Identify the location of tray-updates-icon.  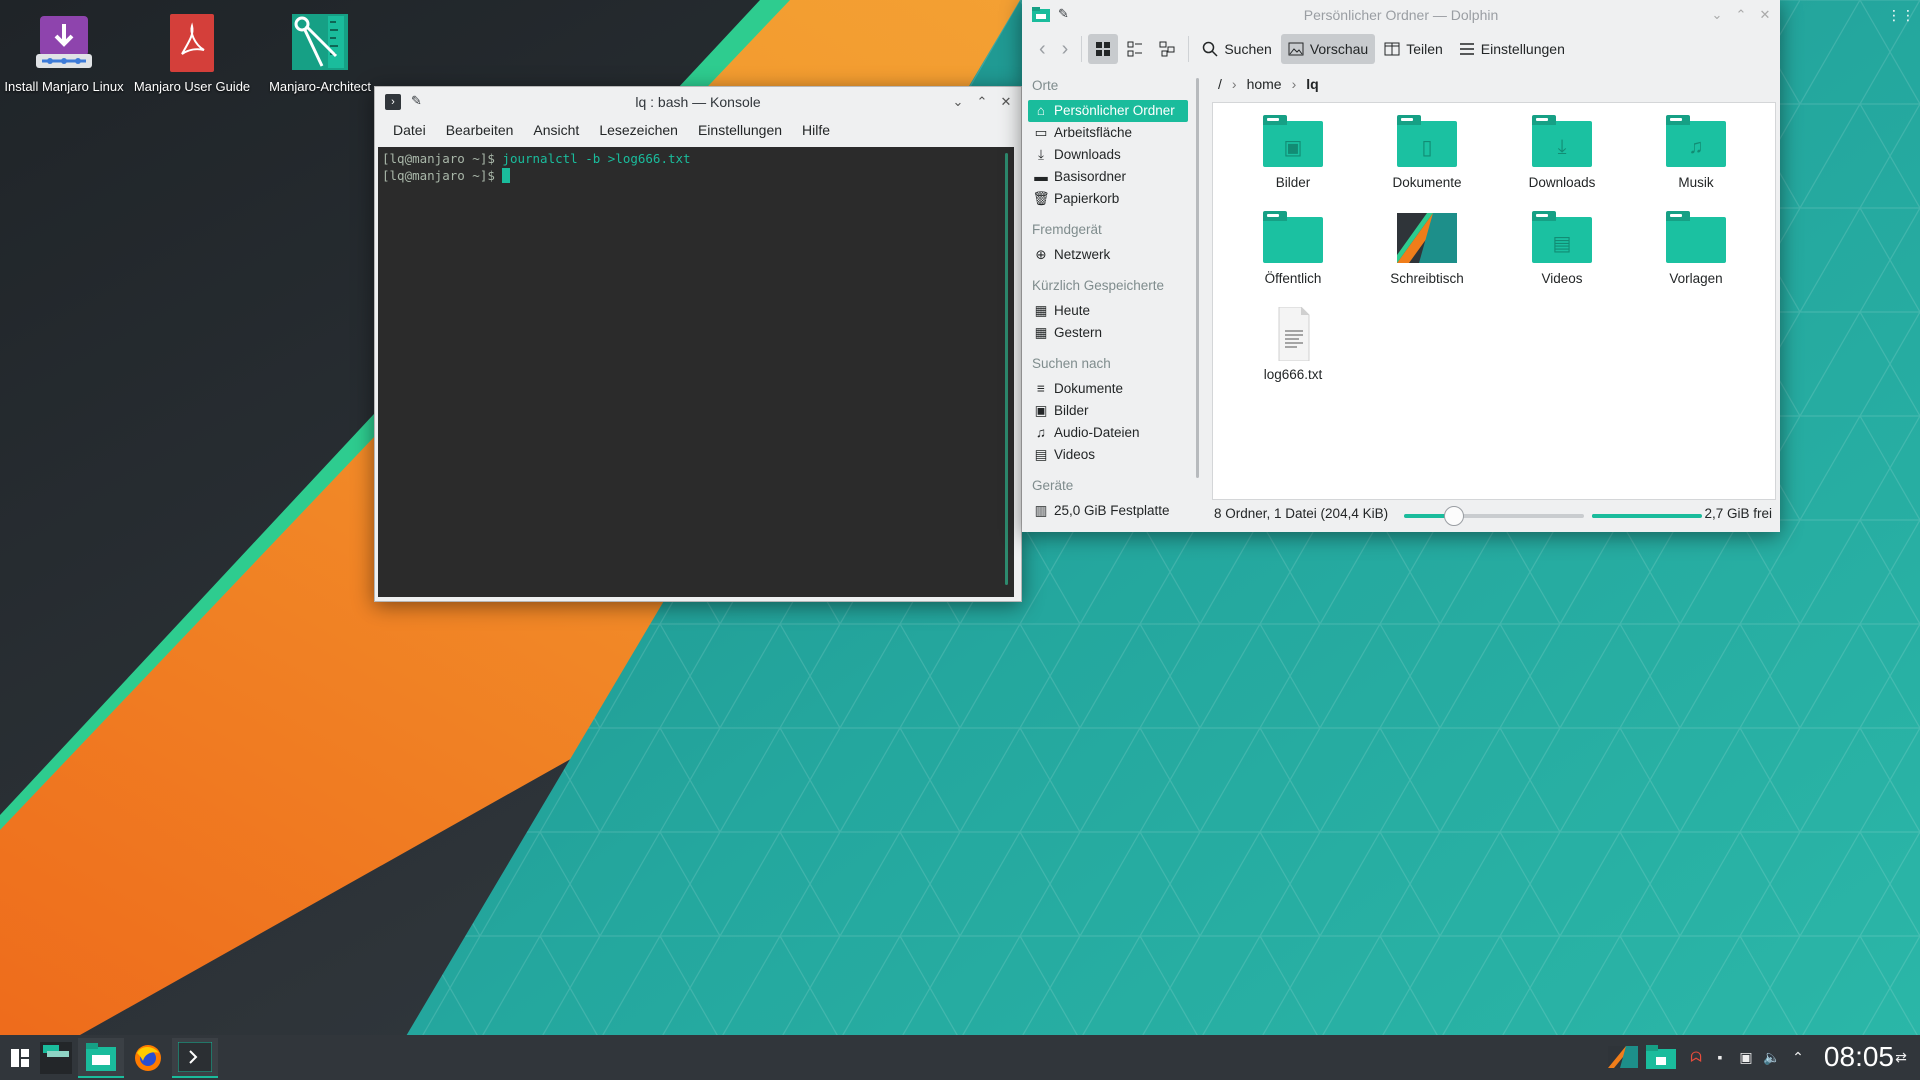
(1661, 1057).